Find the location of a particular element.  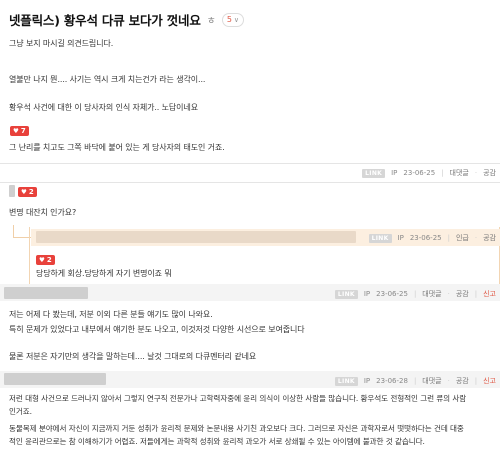

comment-count: 5 is located at coordinates (229, 19).